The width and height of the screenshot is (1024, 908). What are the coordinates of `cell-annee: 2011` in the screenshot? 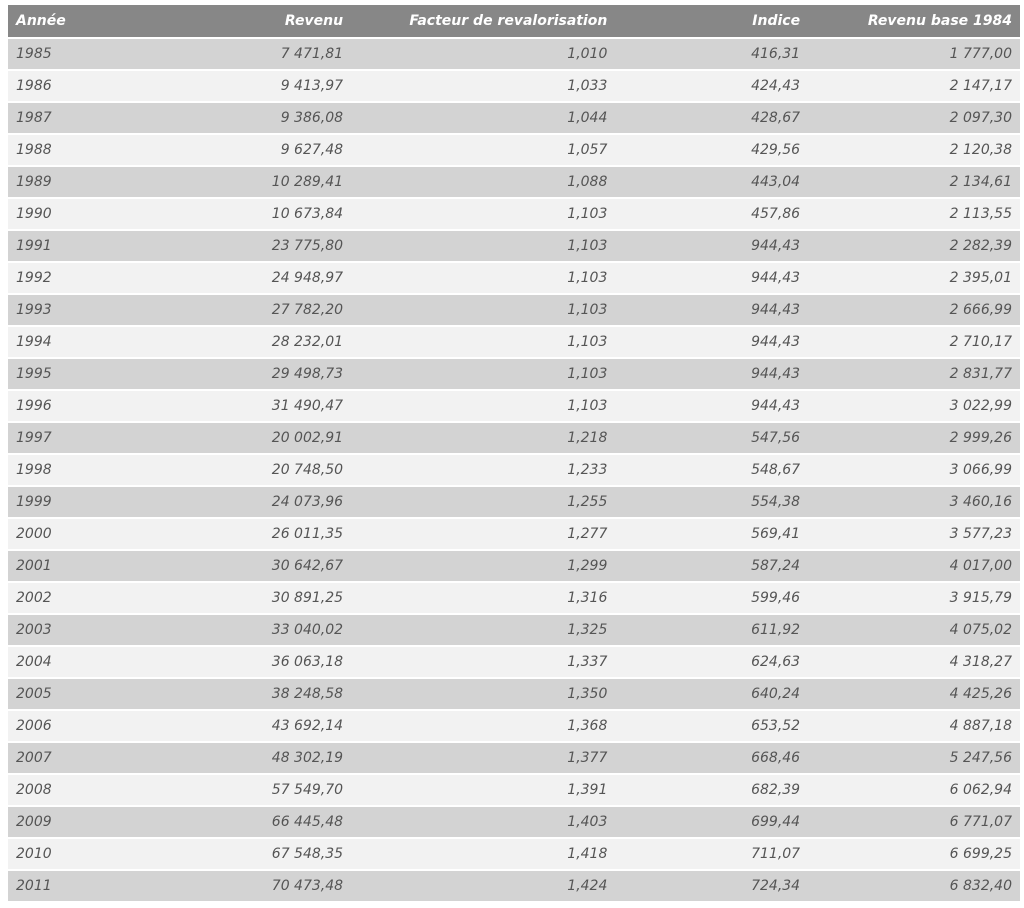 It's located at (84, 887).